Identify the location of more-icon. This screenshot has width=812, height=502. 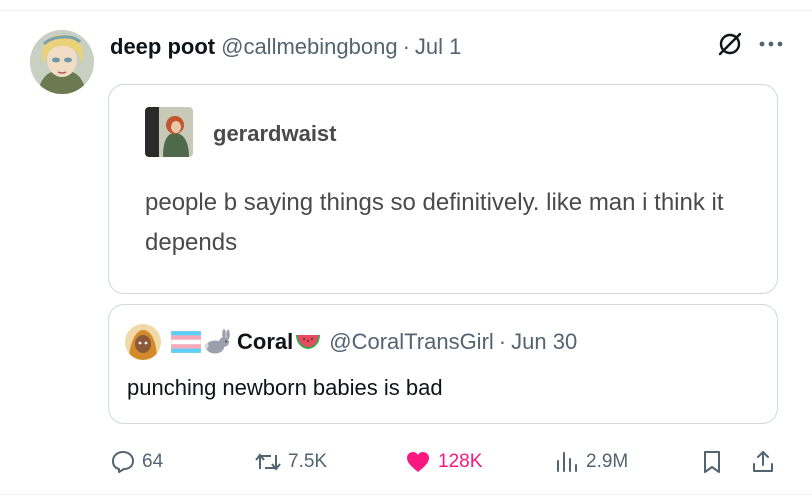
(771, 44).